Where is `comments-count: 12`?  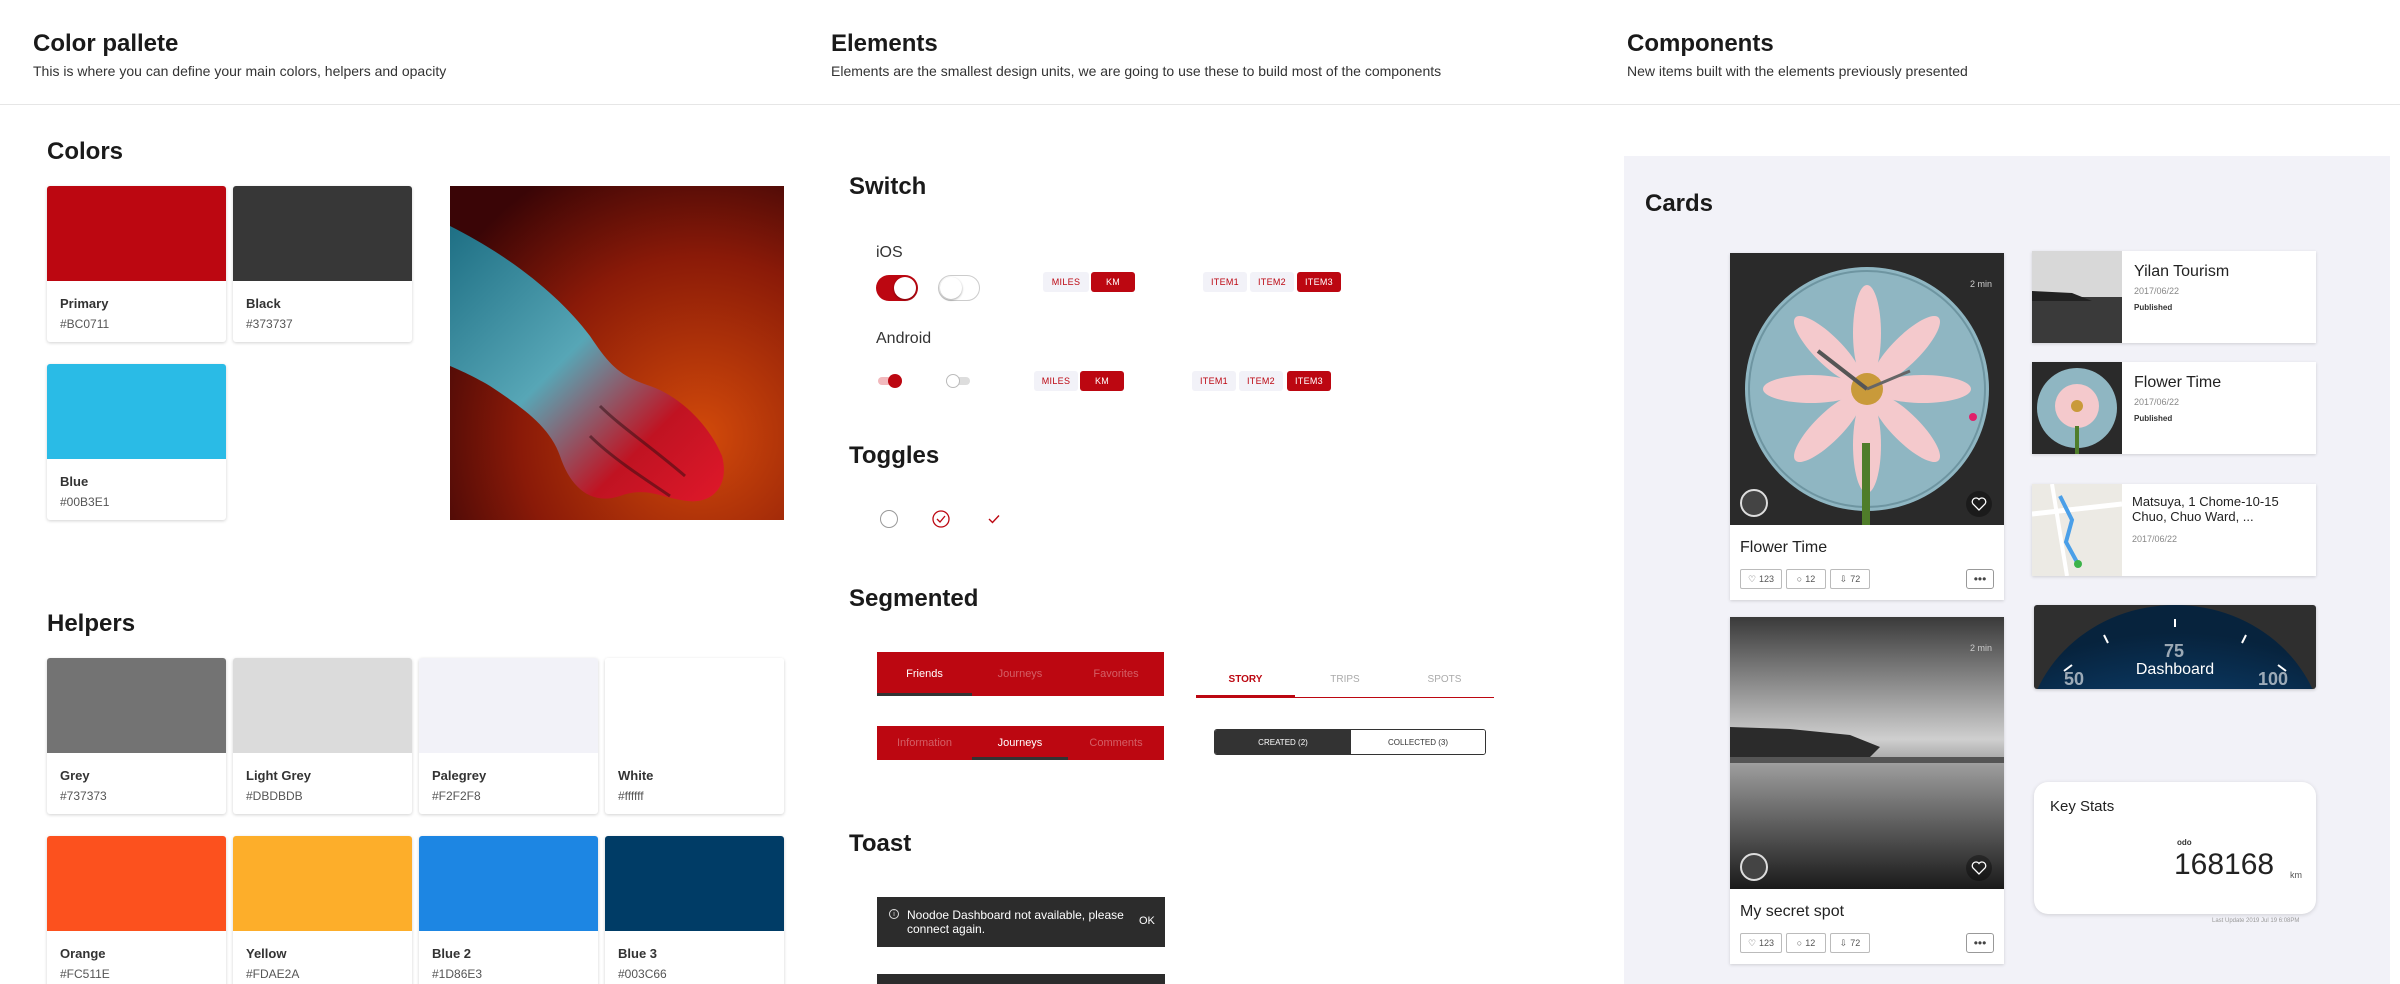 comments-count: 12 is located at coordinates (1810, 579).